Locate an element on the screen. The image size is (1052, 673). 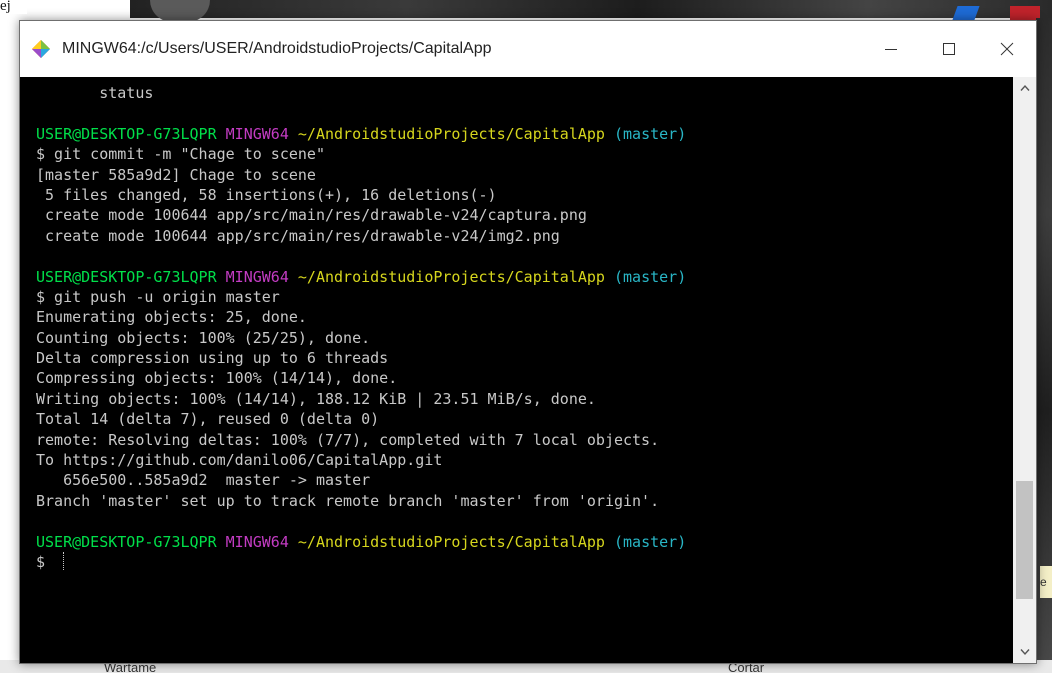
terminal-output-line: status is located at coordinates (95, 93).